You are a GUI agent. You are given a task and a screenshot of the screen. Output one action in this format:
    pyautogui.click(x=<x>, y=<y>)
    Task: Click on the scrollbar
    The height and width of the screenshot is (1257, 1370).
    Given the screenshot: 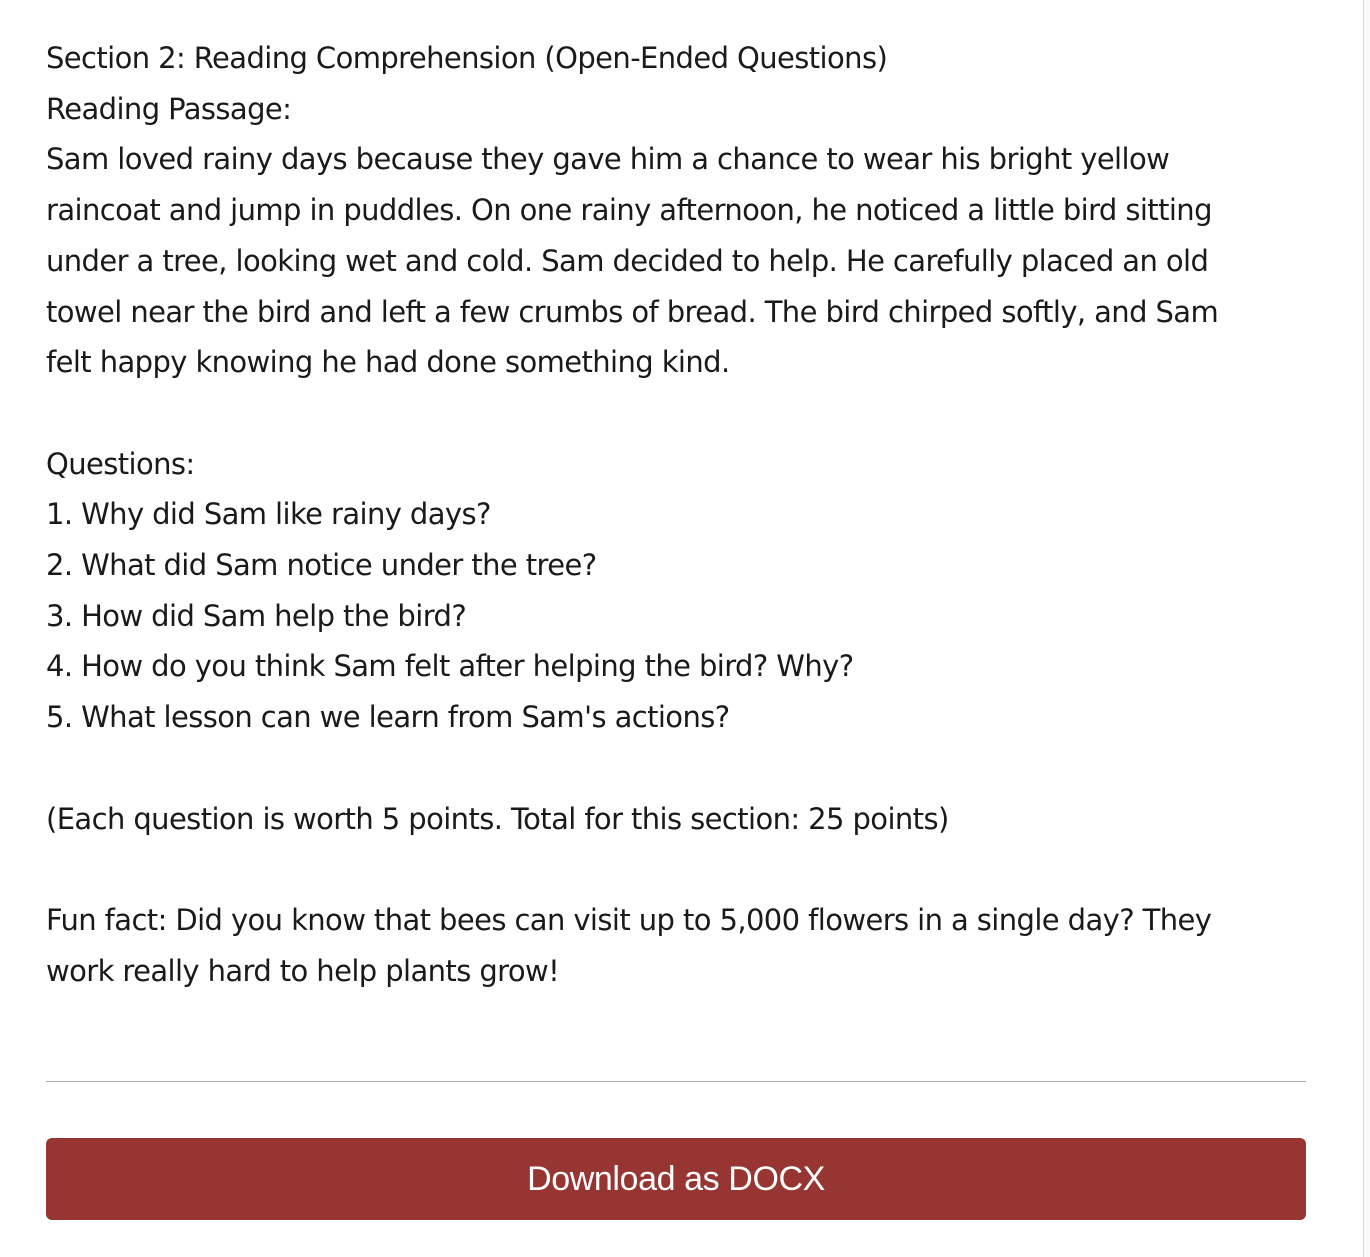 What is the action you would take?
    pyautogui.click(x=1366, y=628)
    